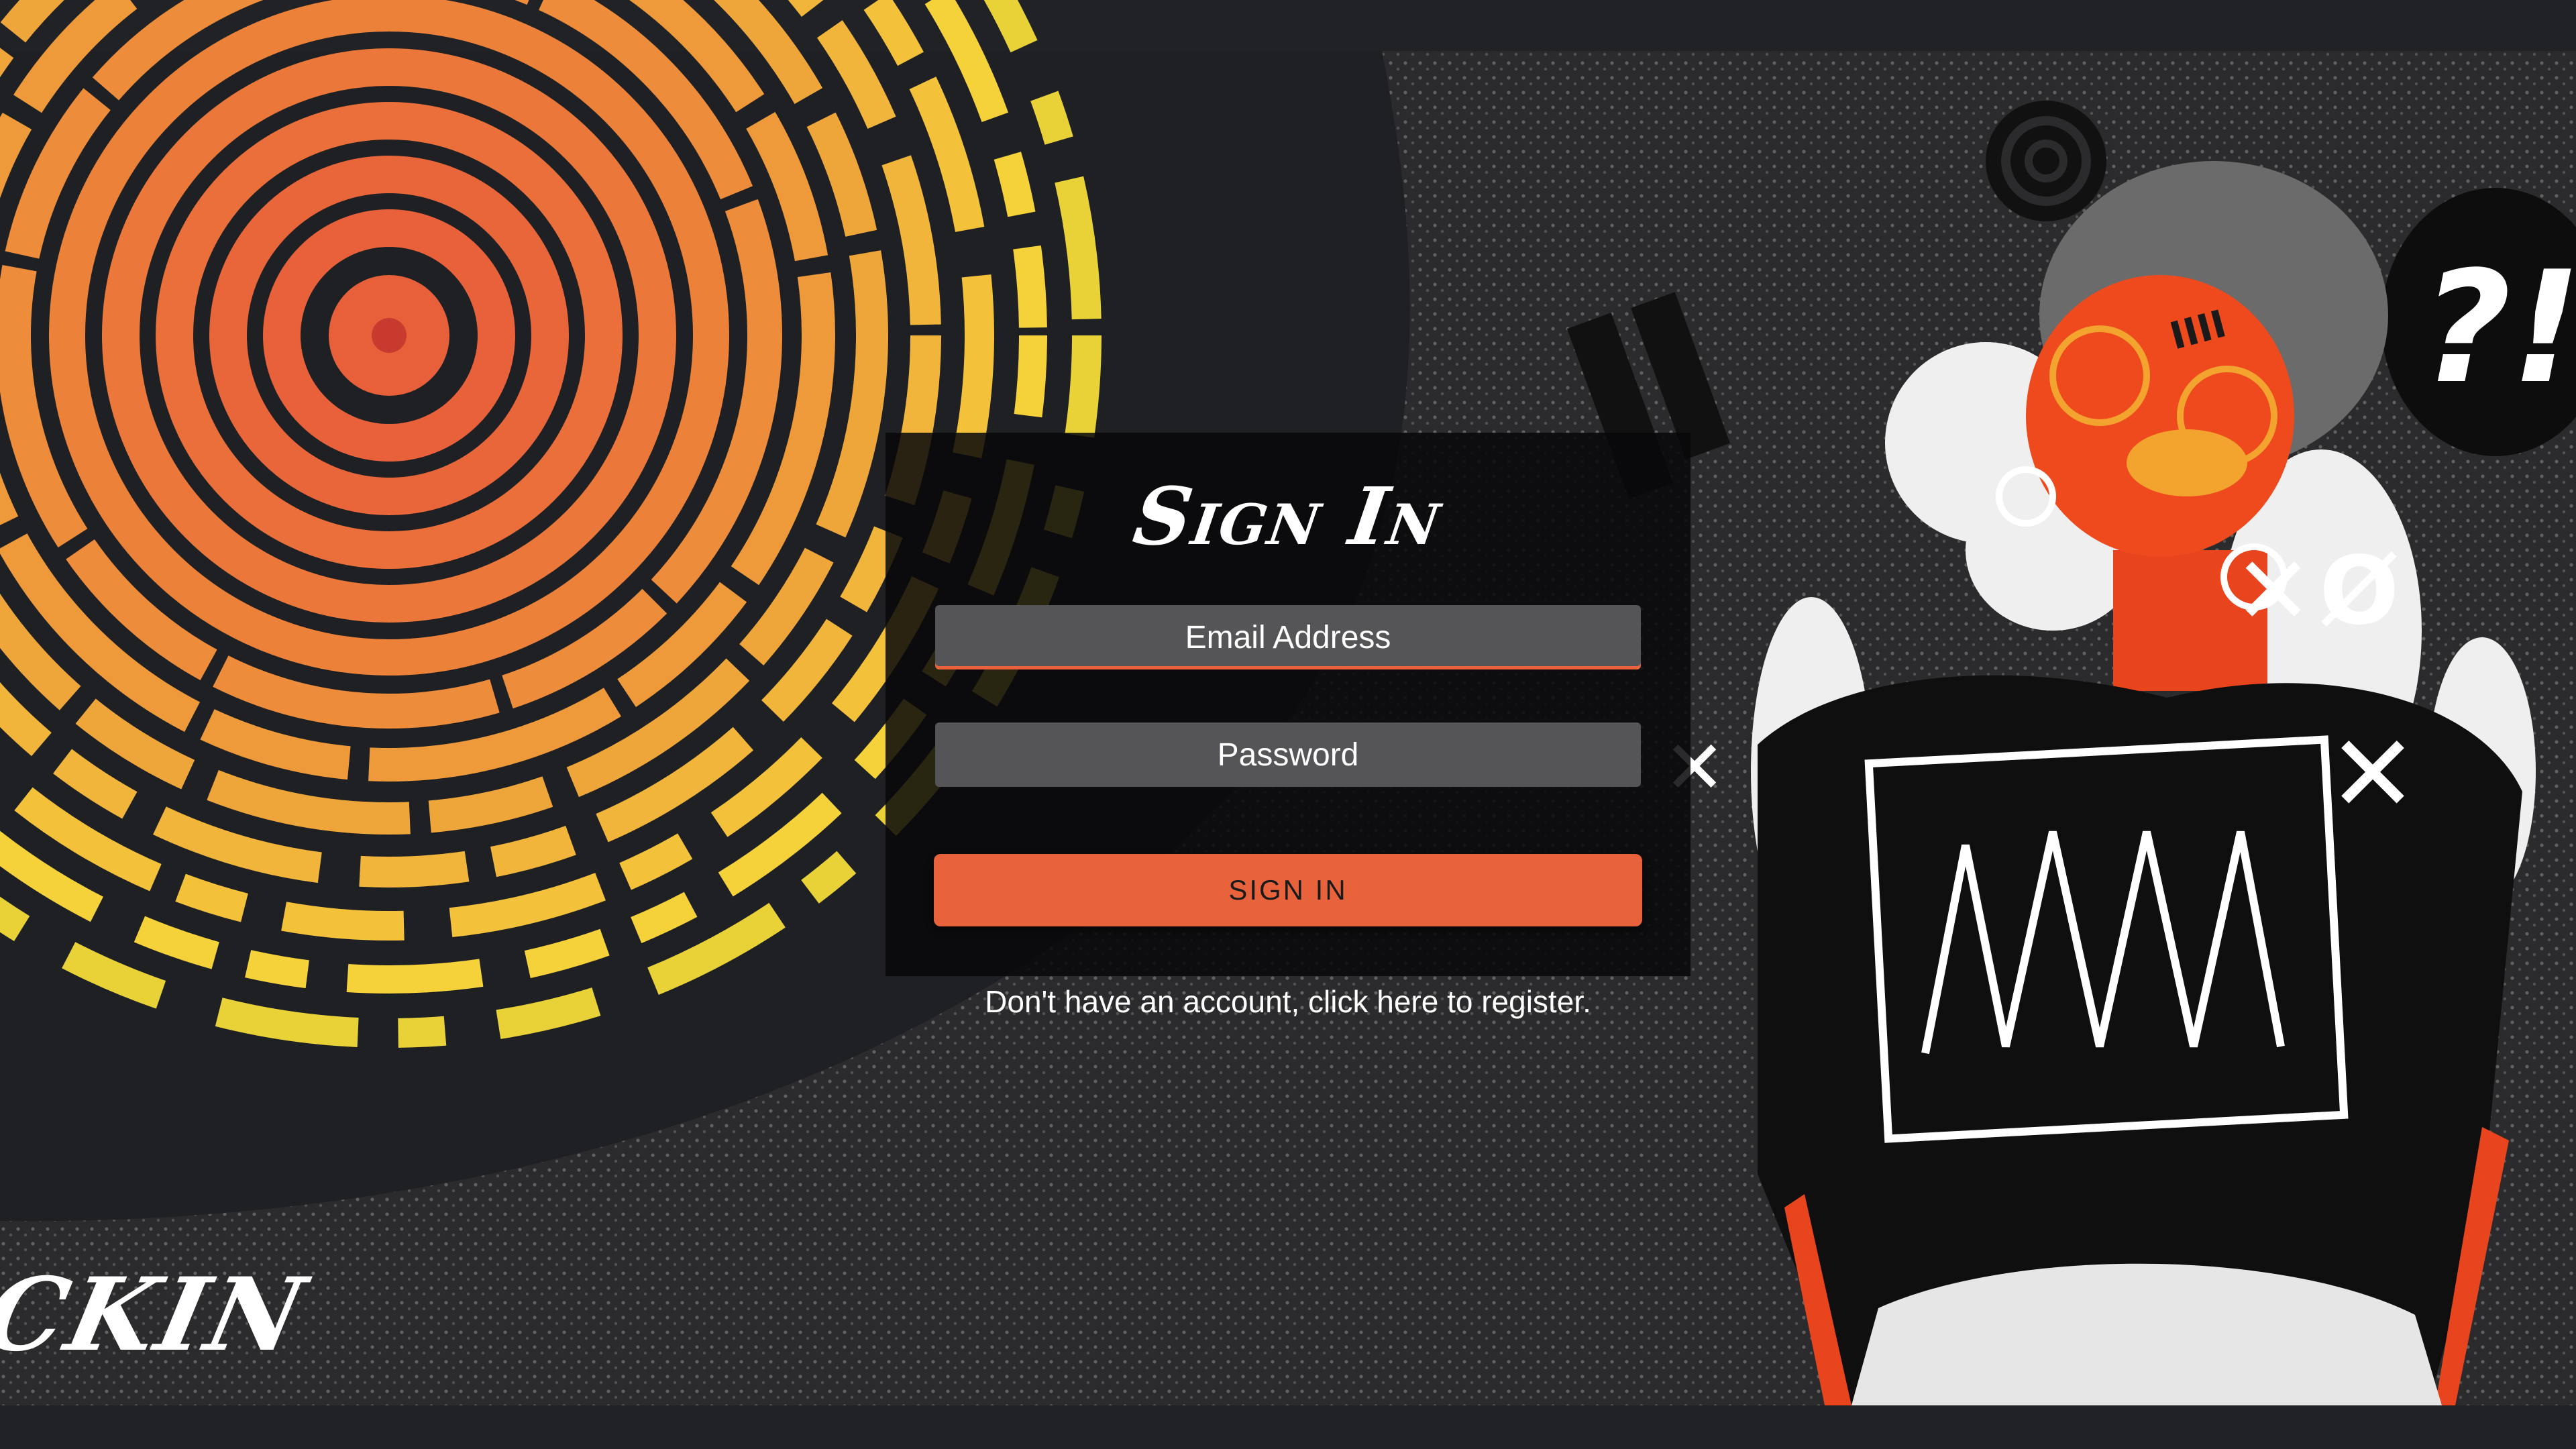  I want to click on sign-in-button: SIGN IN, so click(1288, 890).